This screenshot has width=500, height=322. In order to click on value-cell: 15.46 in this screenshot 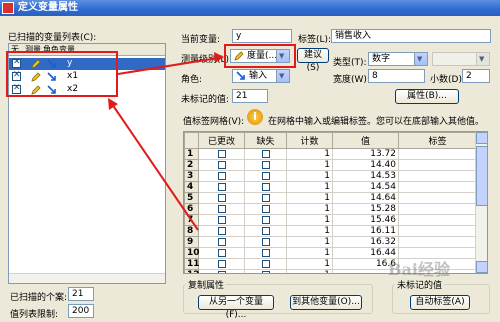, I will do `click(365, 220)`.